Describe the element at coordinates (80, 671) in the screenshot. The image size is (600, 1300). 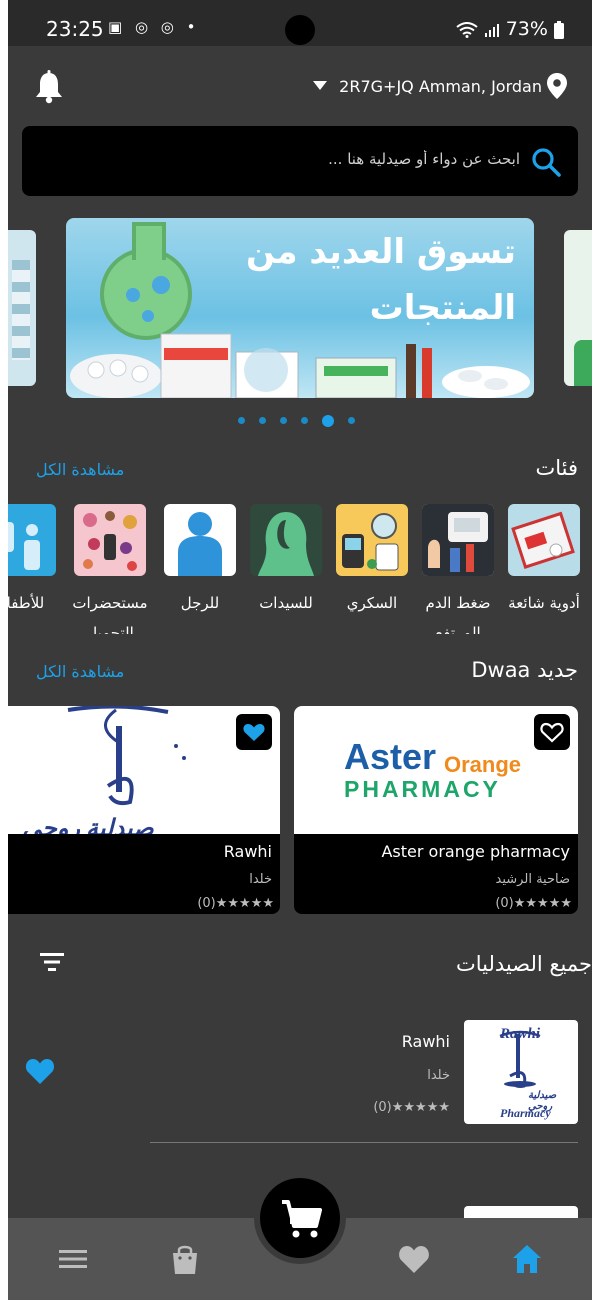
I see `new-dwaa-see-all-link: مشاهدة الكل` at that location.